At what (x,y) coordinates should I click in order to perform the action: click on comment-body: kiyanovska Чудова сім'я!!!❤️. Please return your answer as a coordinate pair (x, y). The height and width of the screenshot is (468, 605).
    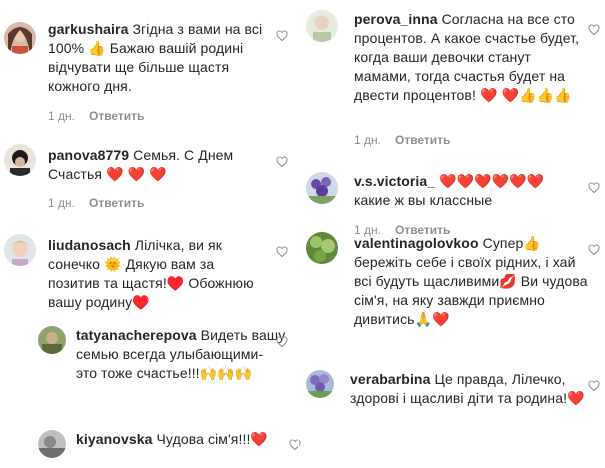
    Looking at the image, I should click on (176, 439).